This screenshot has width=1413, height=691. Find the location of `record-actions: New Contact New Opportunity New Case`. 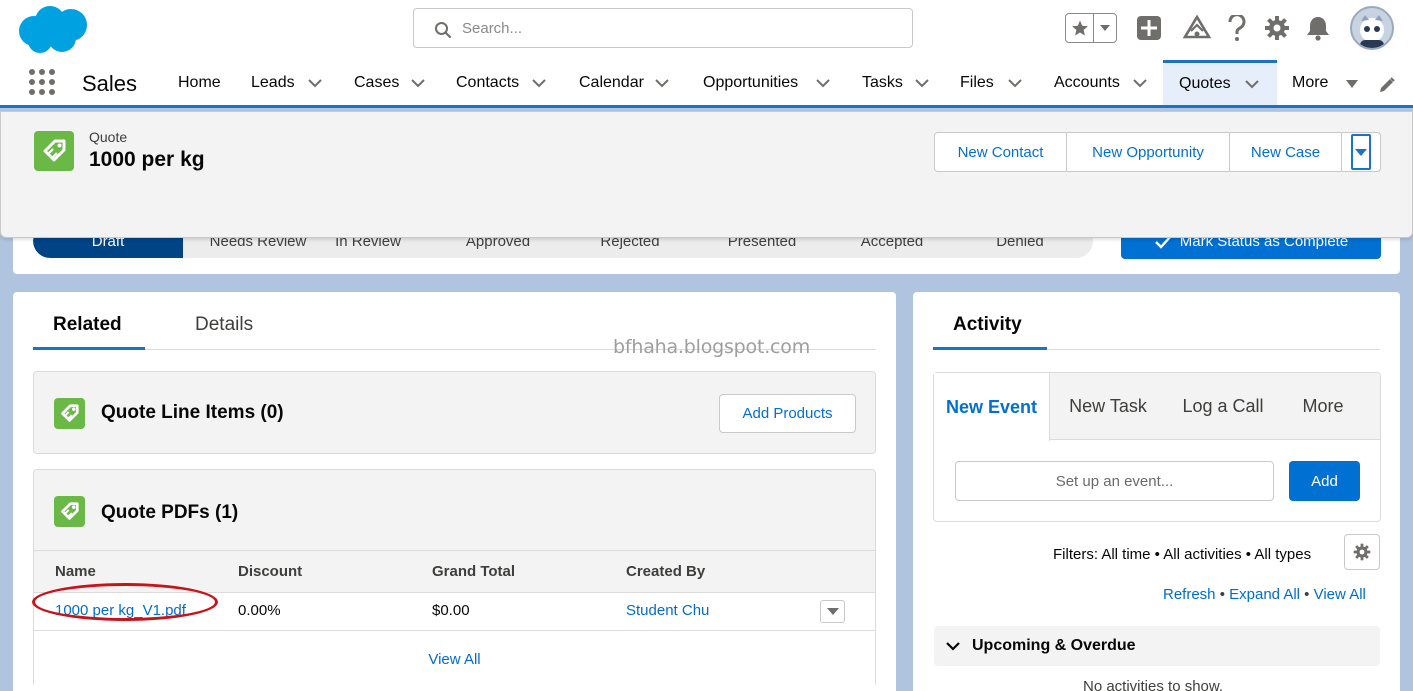

record-actions: New Contact New Opportunity New Case is located at coordinates (1157, 152).